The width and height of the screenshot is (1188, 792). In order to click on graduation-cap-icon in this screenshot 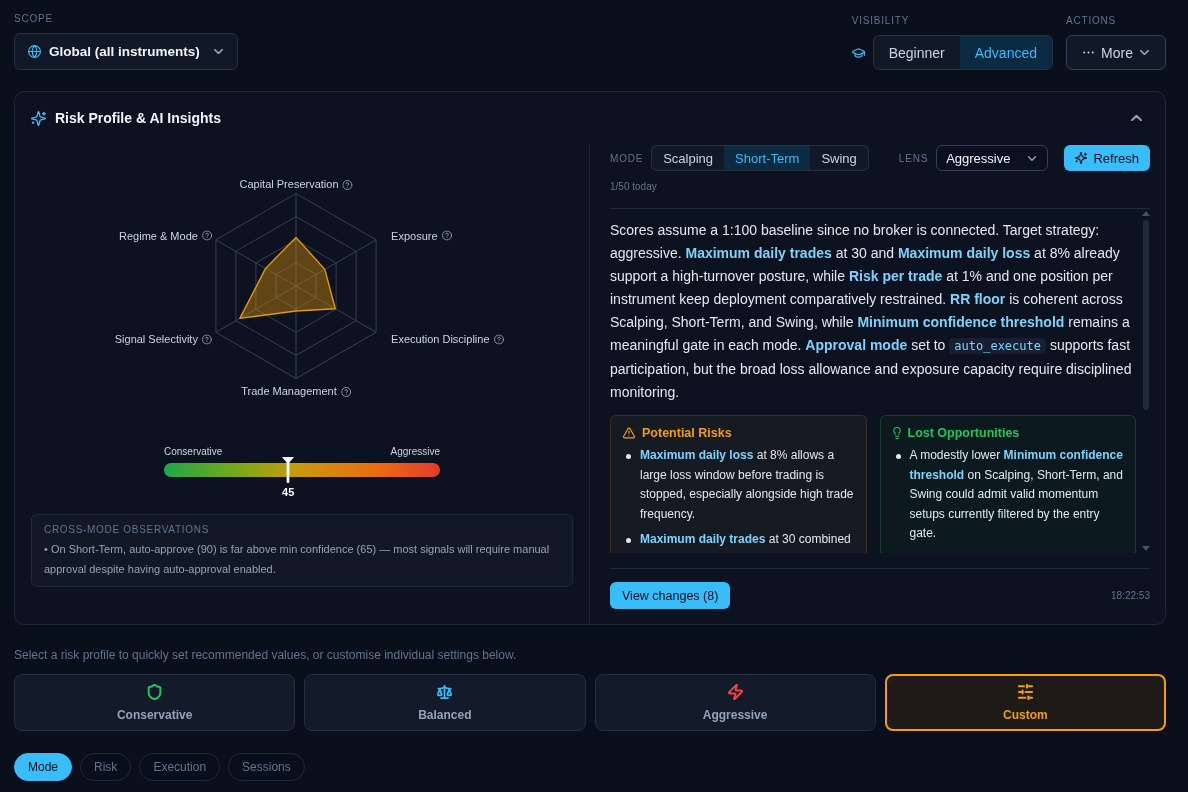, I will do `click(858, 52)`.